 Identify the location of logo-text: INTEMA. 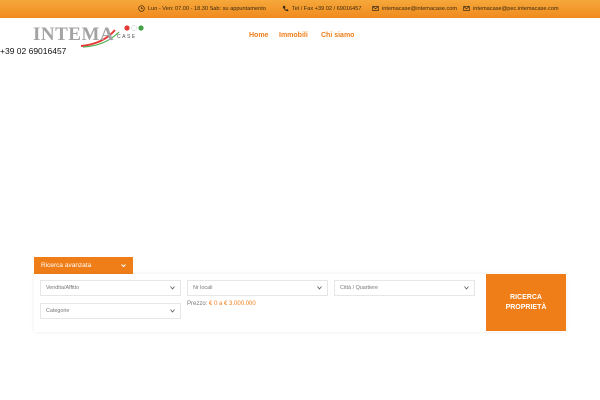
(74, 34).